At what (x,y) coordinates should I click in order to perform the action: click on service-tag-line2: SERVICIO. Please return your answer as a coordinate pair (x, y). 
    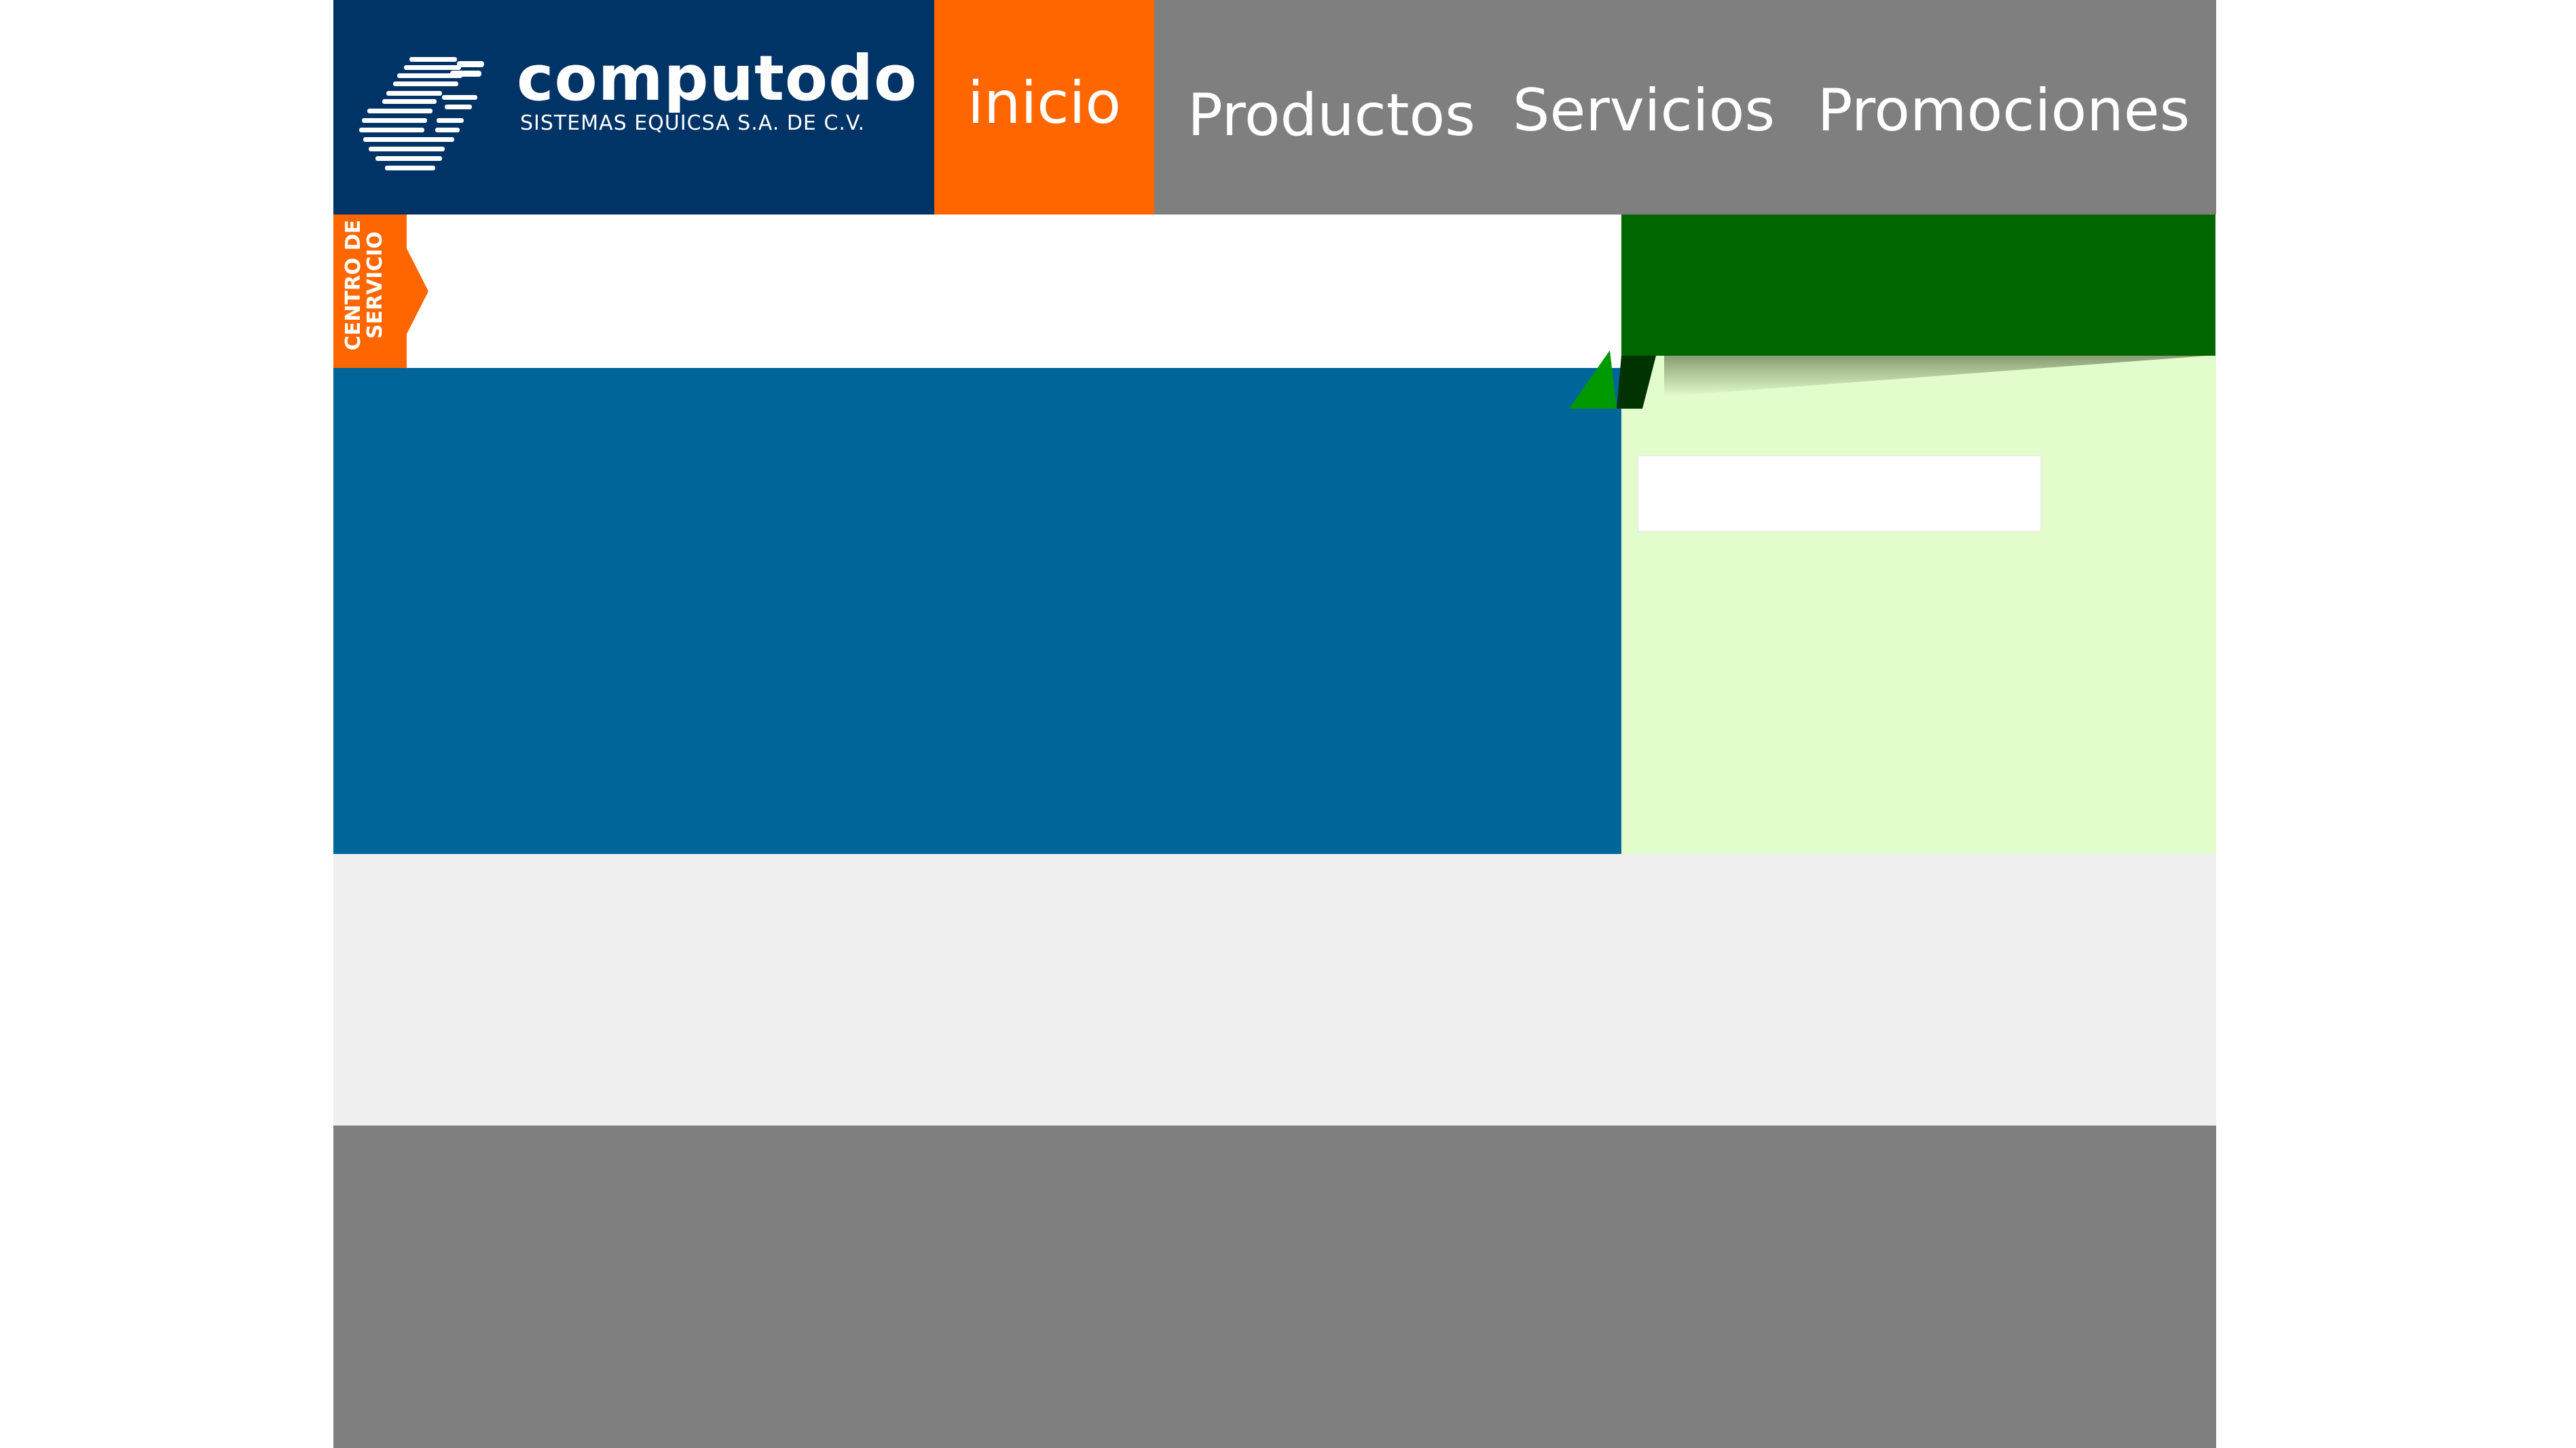
    Looking at the image, I should click on (375, 285).